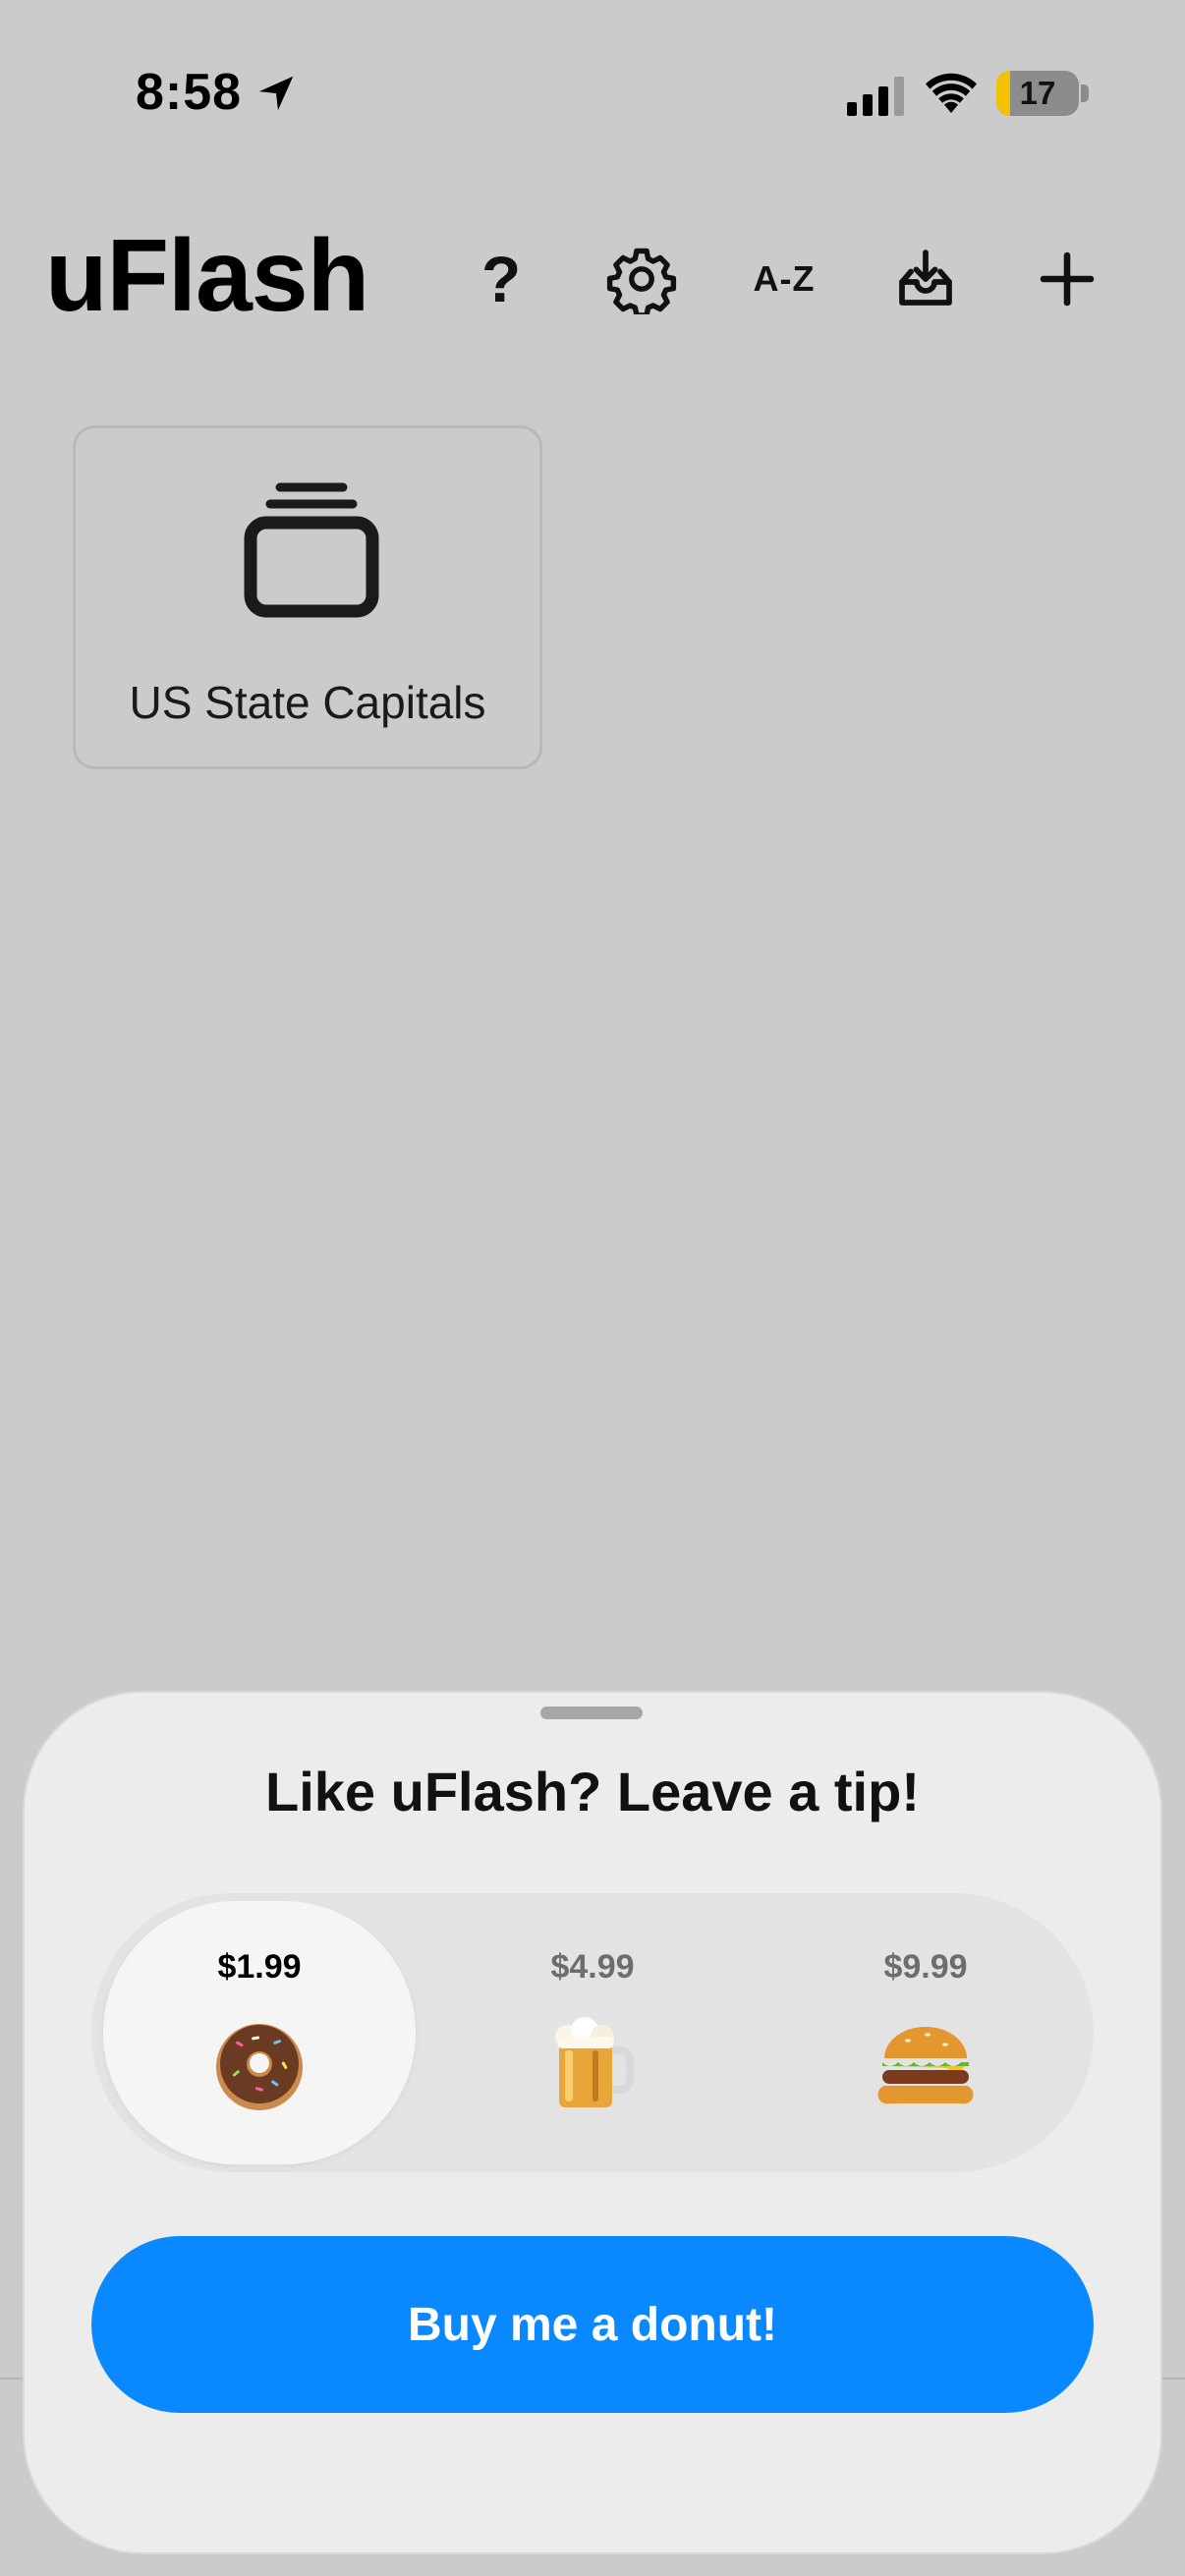 This screenshot has height=2576, width=1185. I want to click on settings-button, so click(641, 279).